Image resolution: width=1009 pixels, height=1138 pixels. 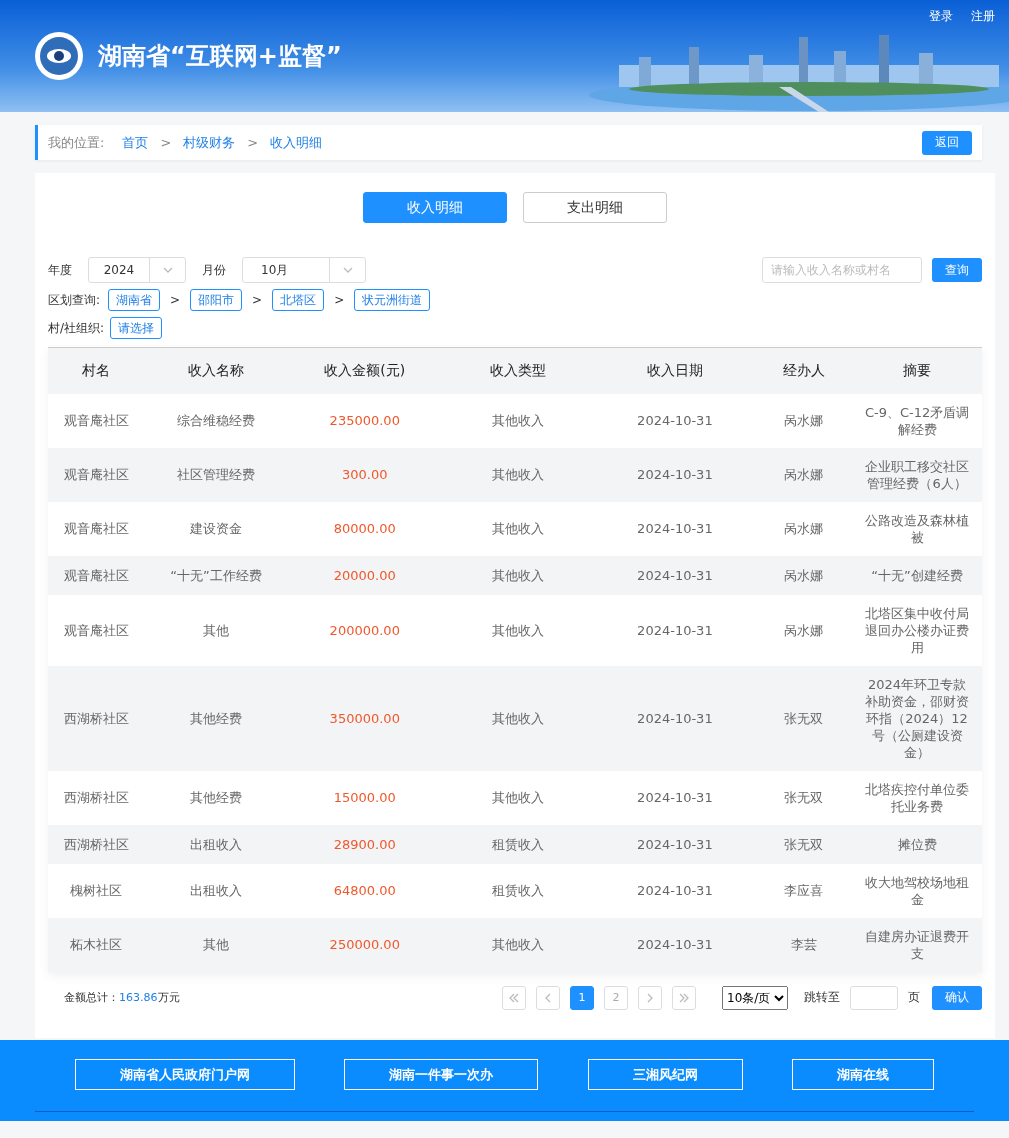 I want to click on year-label: 年度, so click(x=60, y=270).